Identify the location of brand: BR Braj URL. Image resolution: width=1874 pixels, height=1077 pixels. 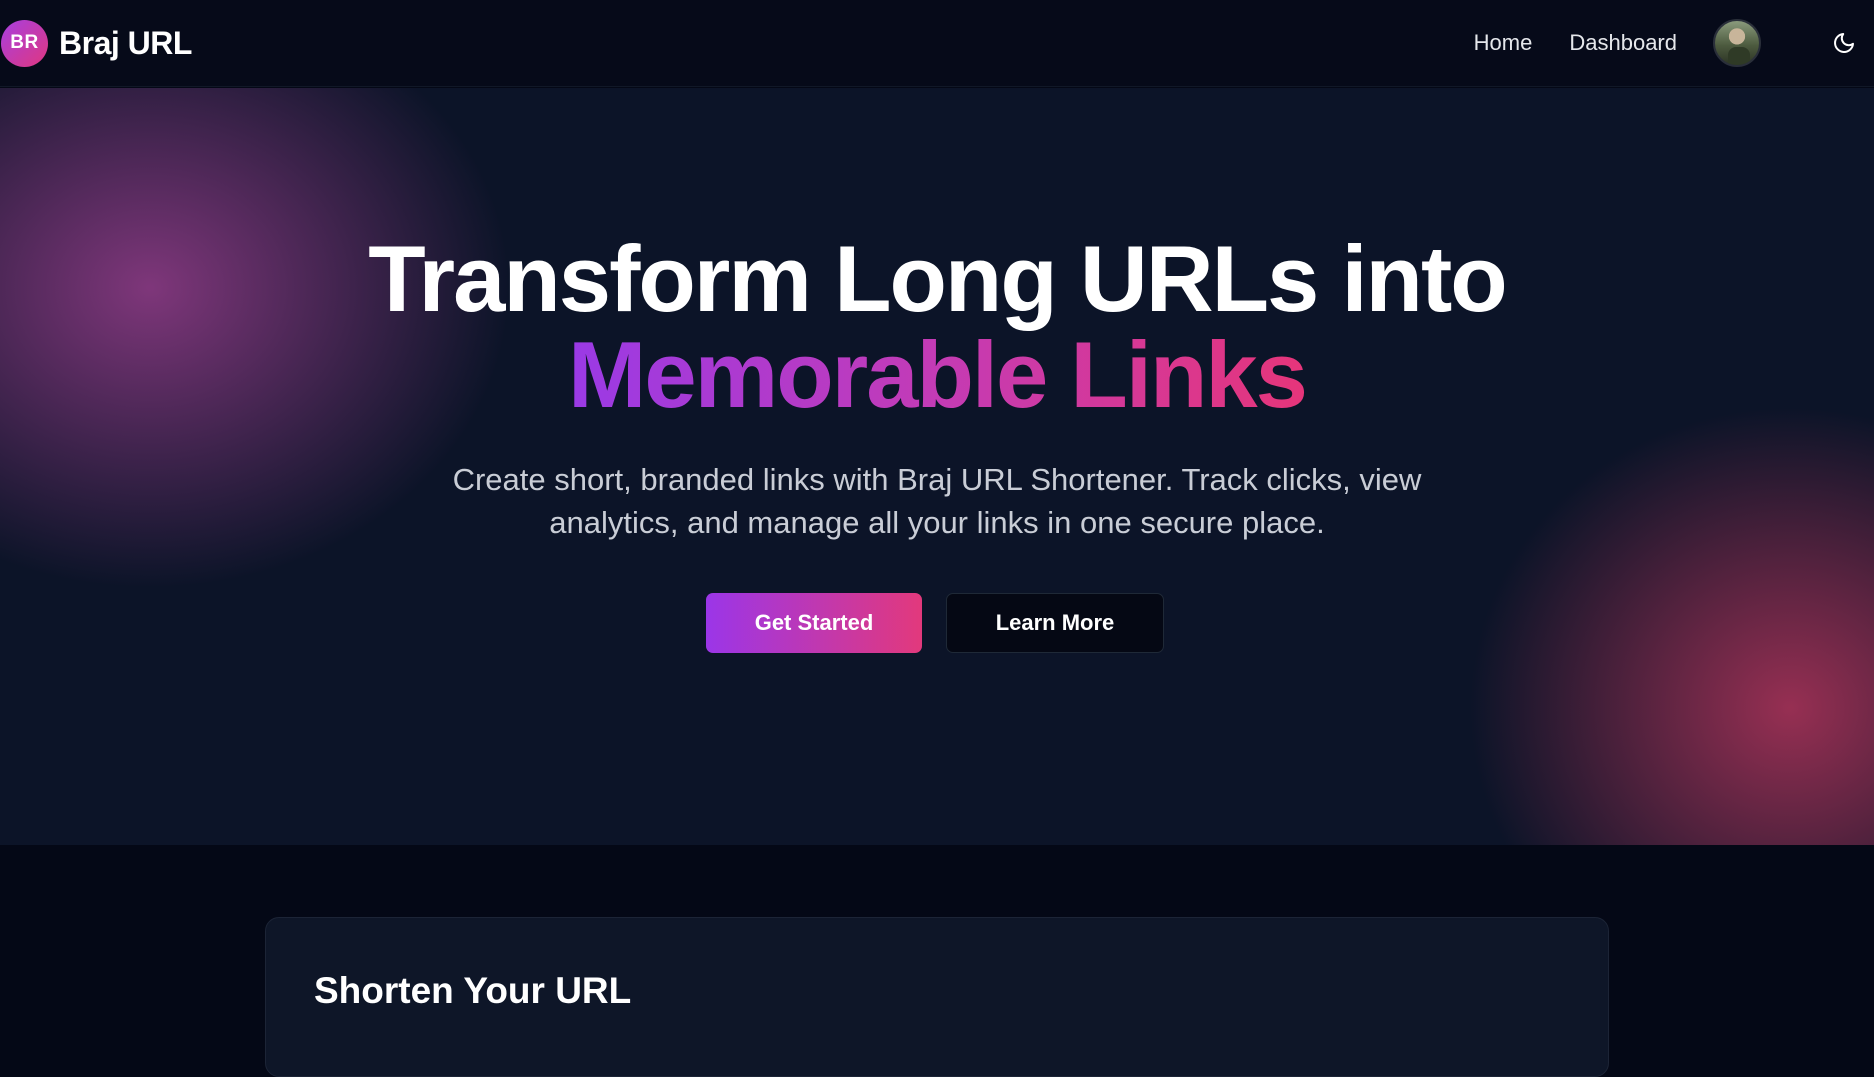
(96, 43).